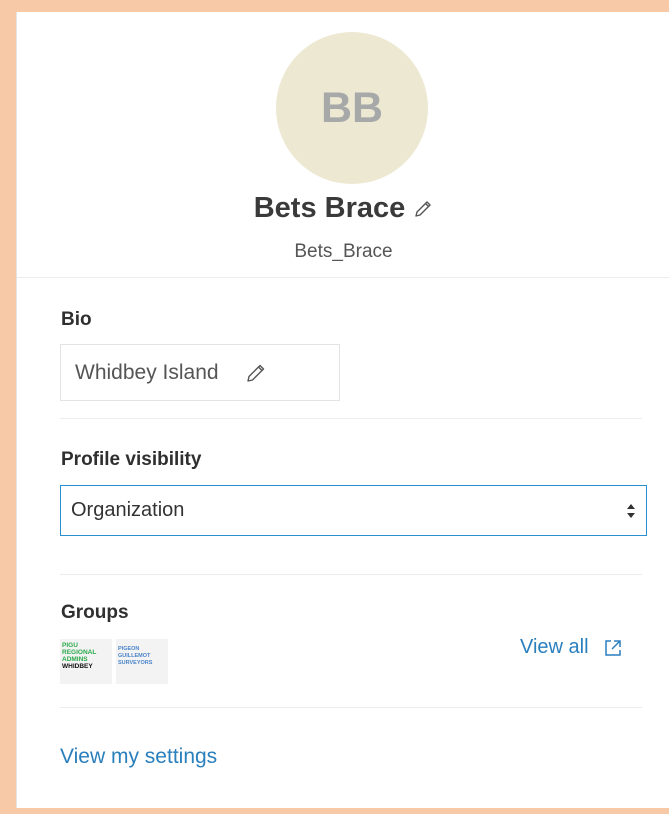  Describe the element at coordinates (329, 208) in the screenshot. I see `profile-name: Bets Brace` at that location.